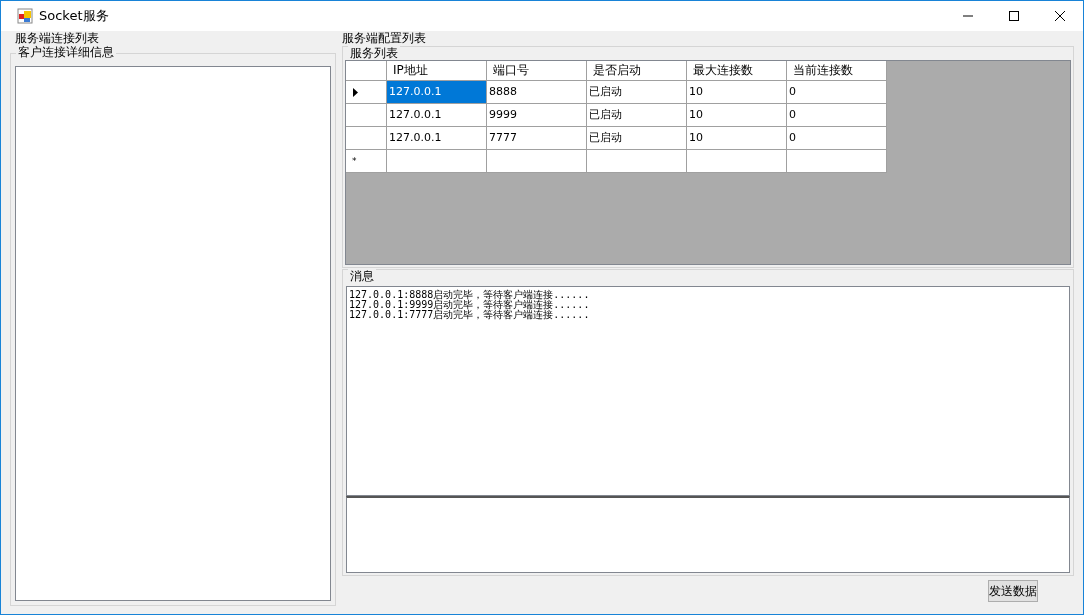 This screenshot has height=615, width=1084. Describe the element at coordinates (437, 71) in the screenshot. I see `column-header: IP地址` at that location.